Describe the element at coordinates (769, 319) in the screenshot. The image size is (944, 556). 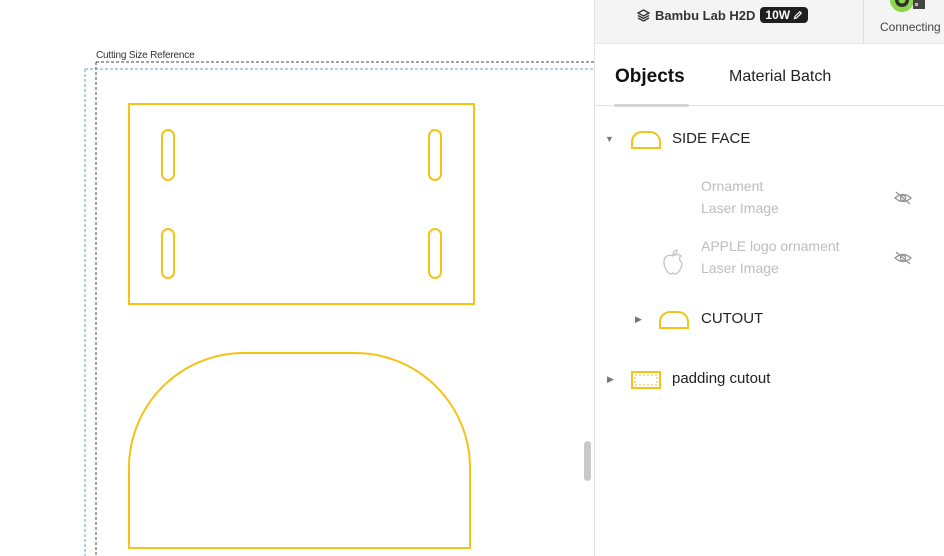
I see `tree-item-cutout: ▶ CUTOUT` at that location.